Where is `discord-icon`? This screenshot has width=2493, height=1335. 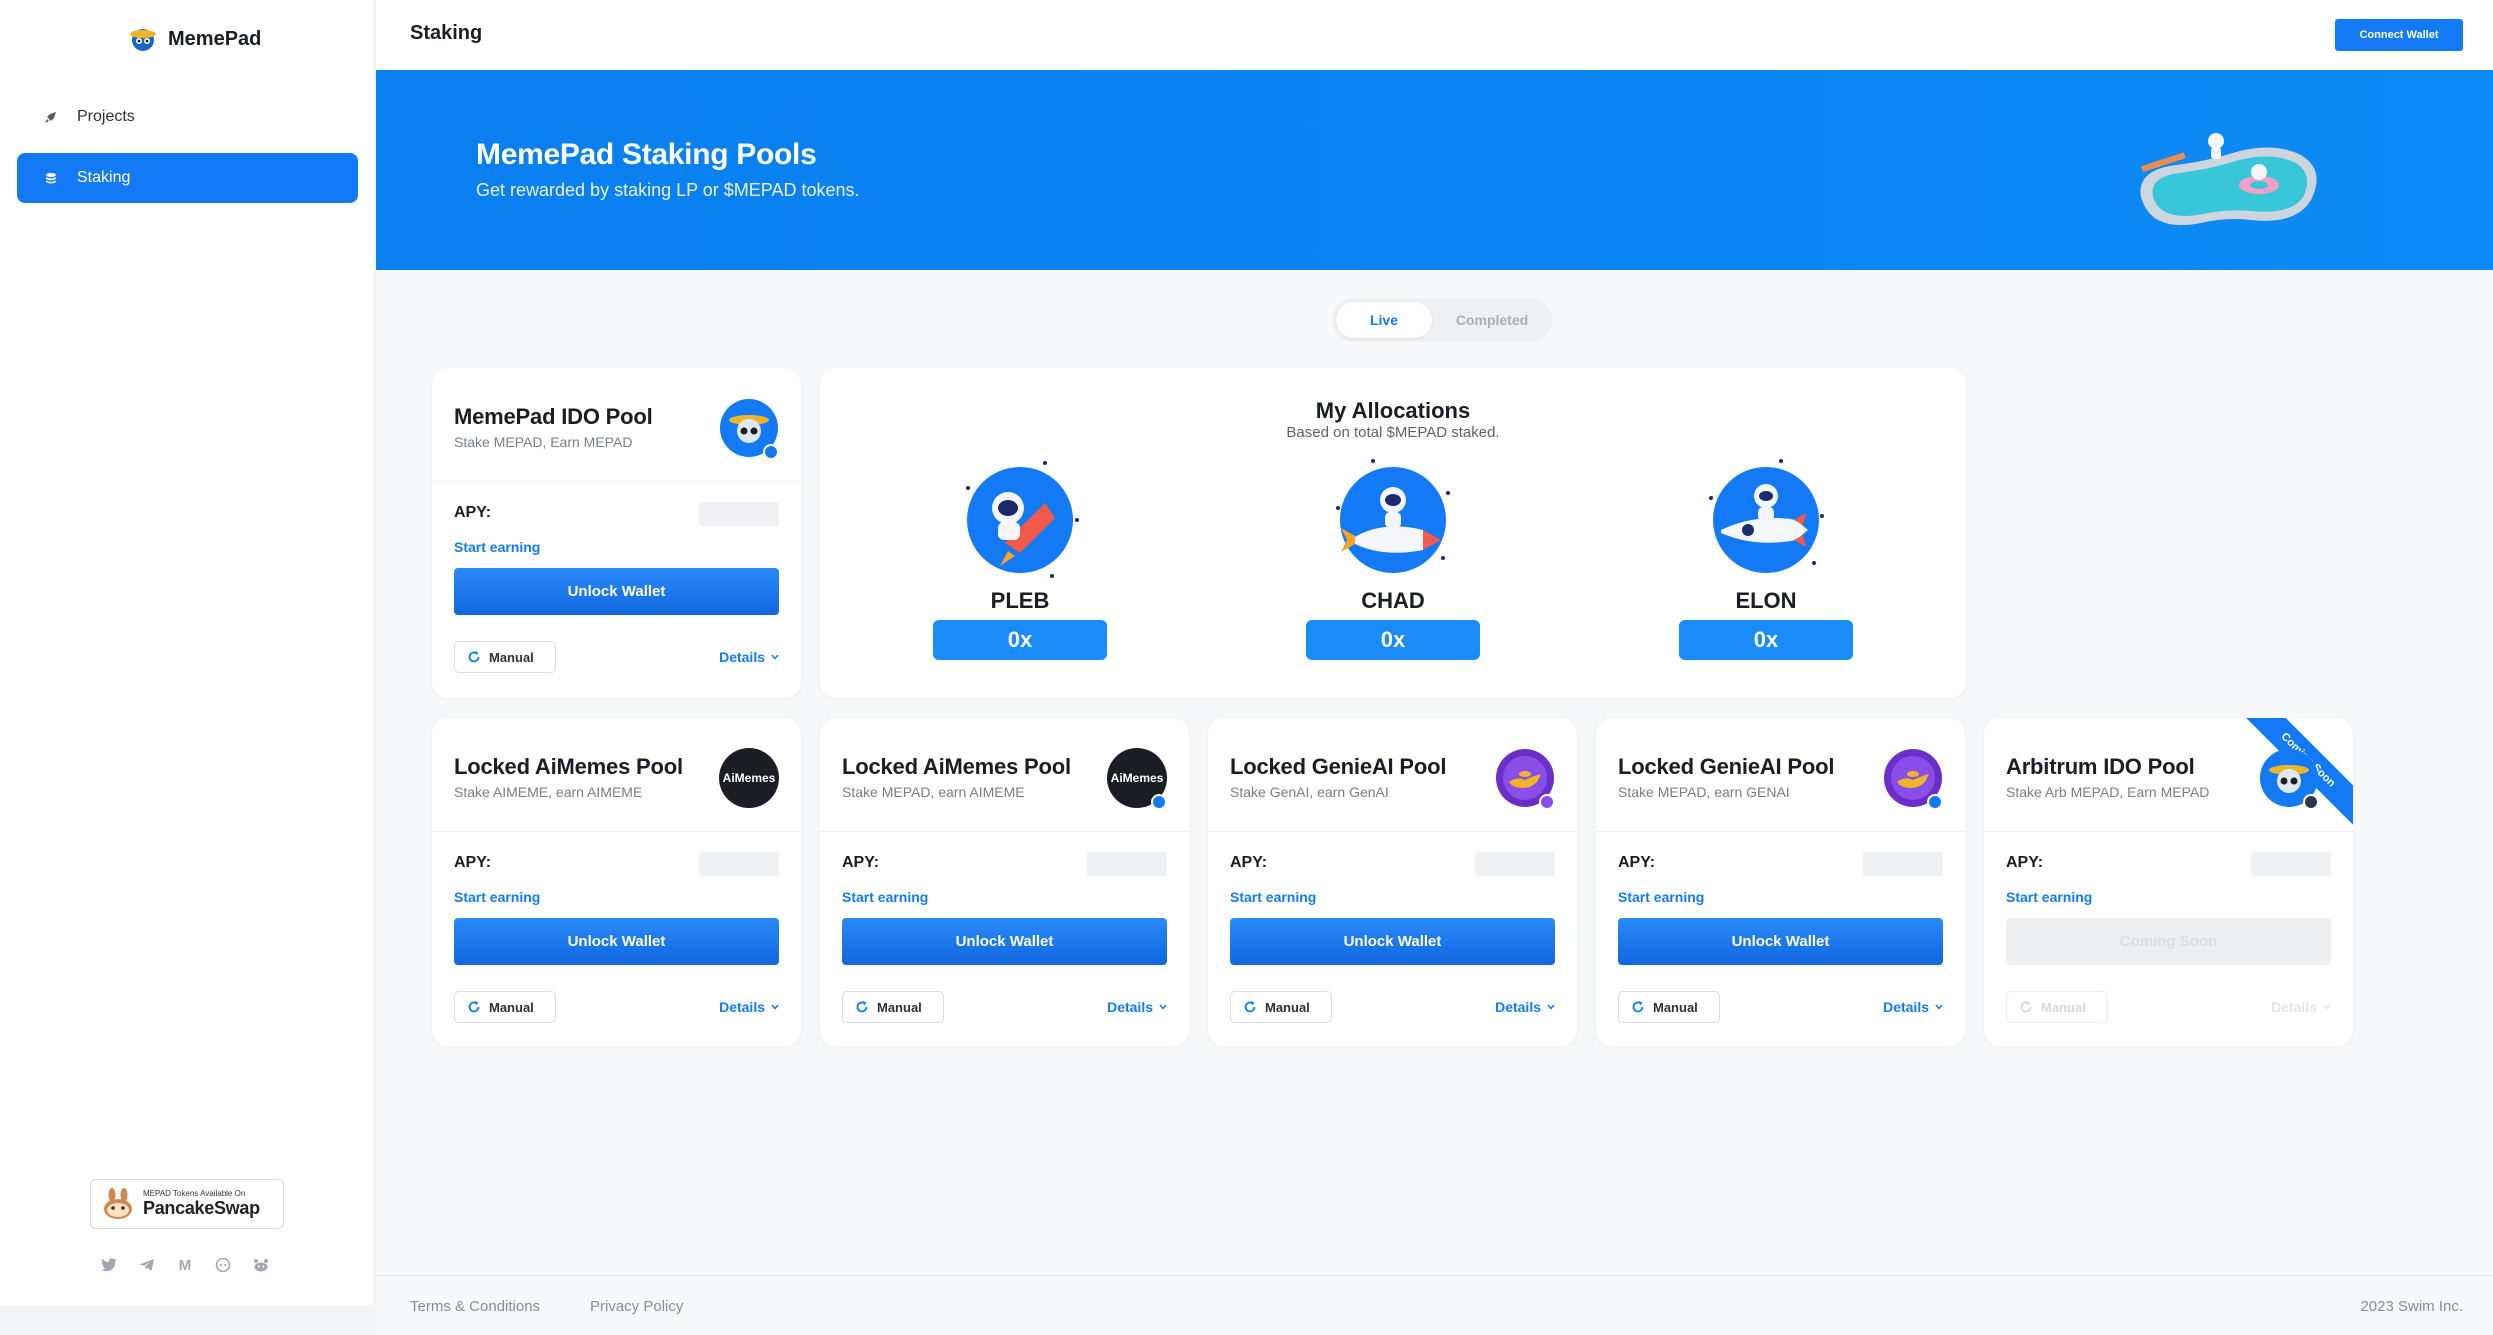
discord-icon is located at coordinates (223, 1265).